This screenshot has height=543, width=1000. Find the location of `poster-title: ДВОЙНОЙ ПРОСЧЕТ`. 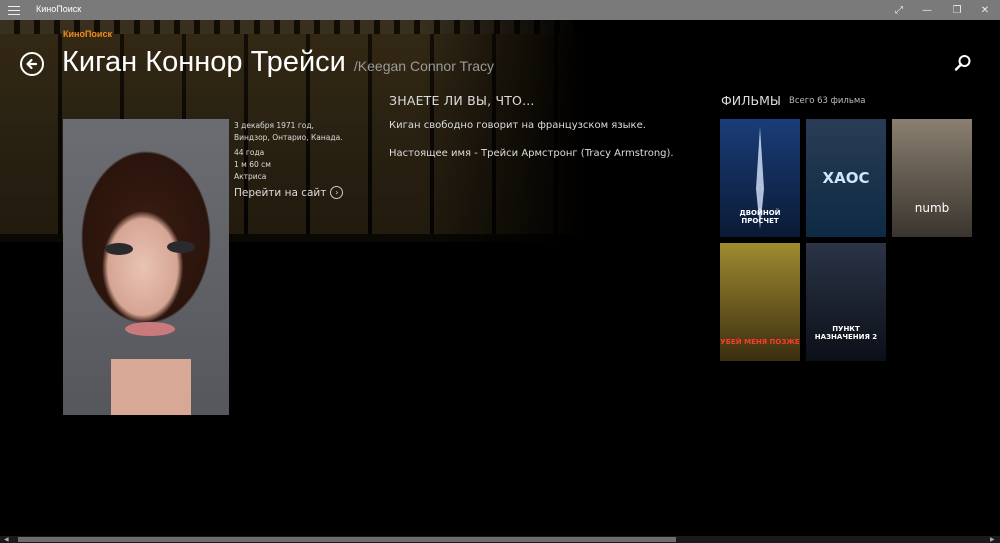

poster-title: ДВОЙНОЙ ПРОСЧЕТ is located at coordinates (760, 217).